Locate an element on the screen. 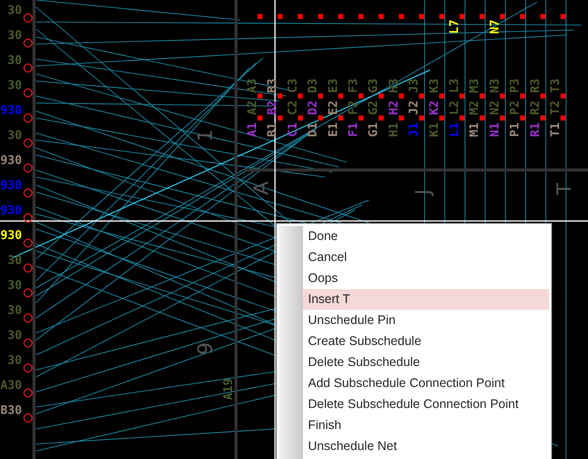 This screenshot has width=588, height=459. pin-label: M3 is located at coordinates (474, 85).